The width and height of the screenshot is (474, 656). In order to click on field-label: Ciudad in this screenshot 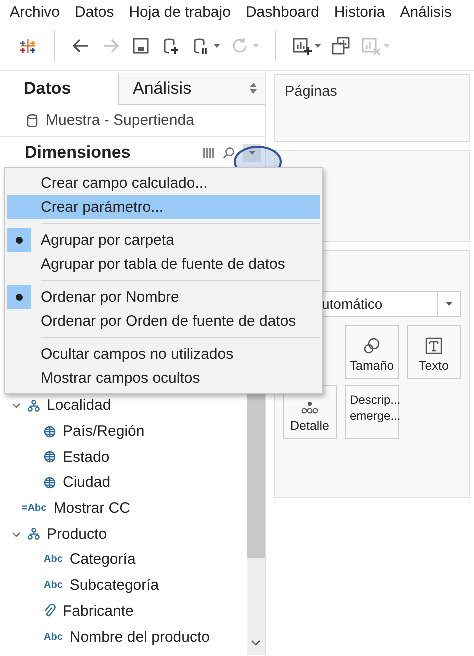, I will do `click(87, 483)`.